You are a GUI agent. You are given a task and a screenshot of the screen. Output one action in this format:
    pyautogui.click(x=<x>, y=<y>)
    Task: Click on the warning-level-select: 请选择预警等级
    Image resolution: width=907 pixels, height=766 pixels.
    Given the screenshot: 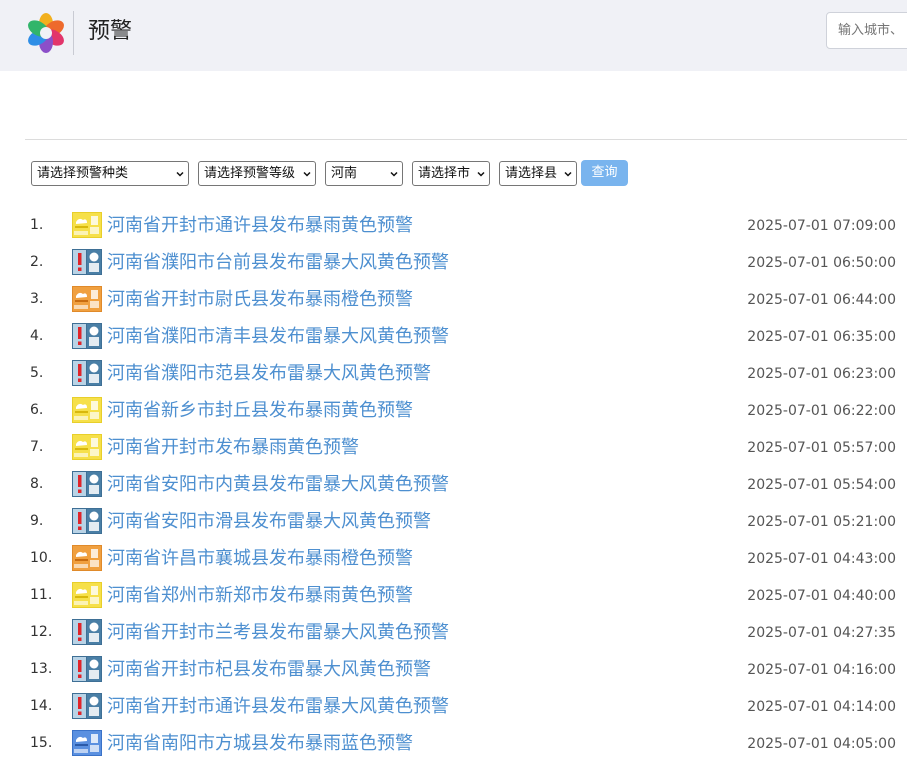 What is the action you would take?
    pyautogui.click(x=257, y=173)
    